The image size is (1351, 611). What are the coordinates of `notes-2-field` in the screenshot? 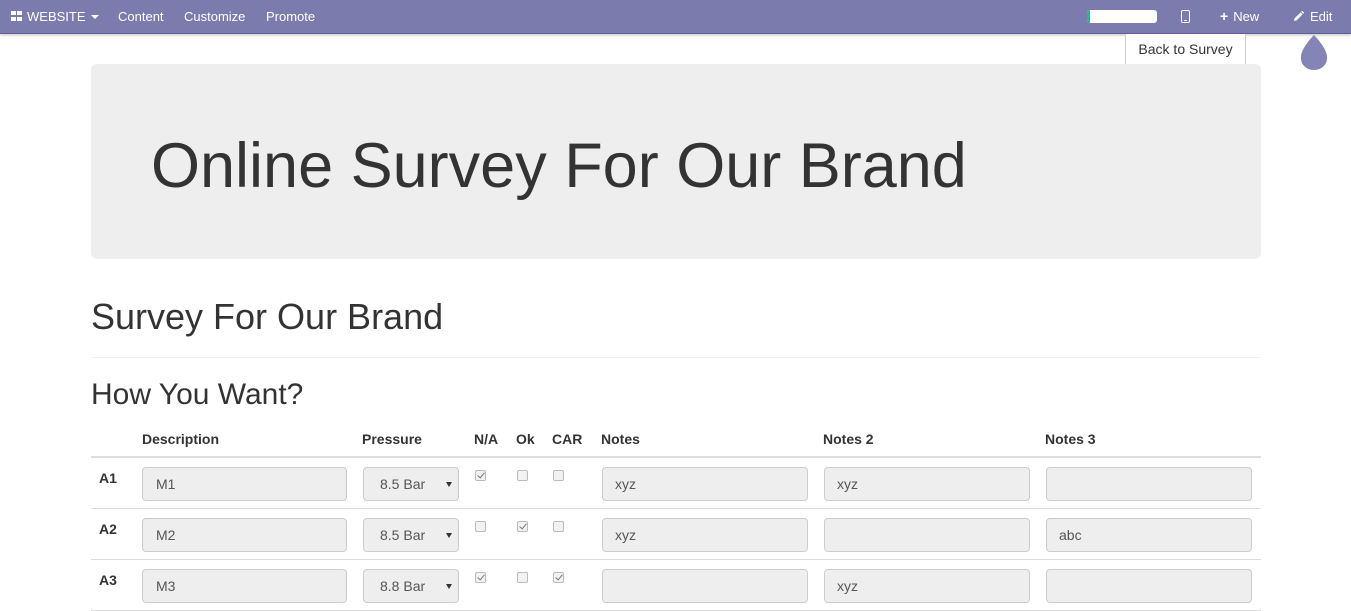 It's located at (927, 535).